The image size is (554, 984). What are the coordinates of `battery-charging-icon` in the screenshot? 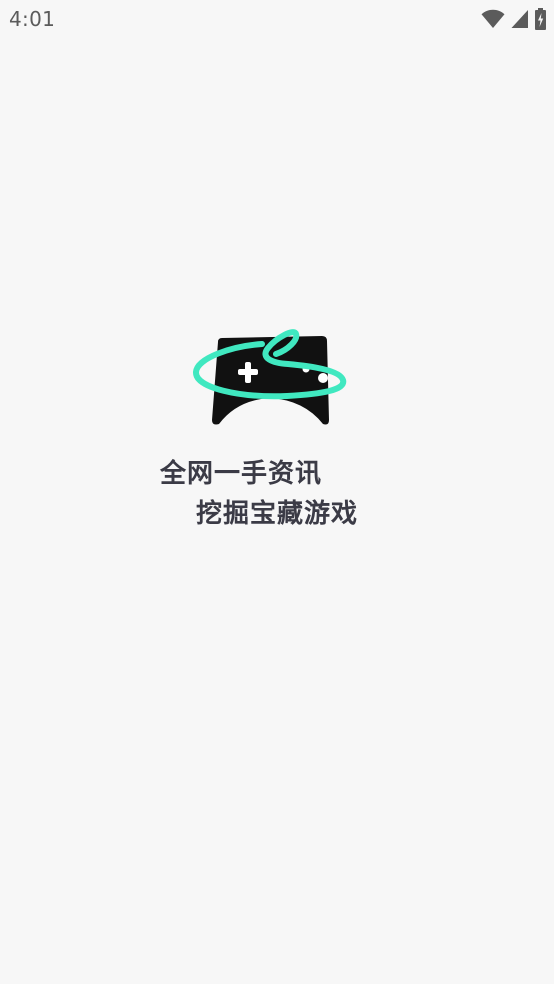 It's located at (540, 19).